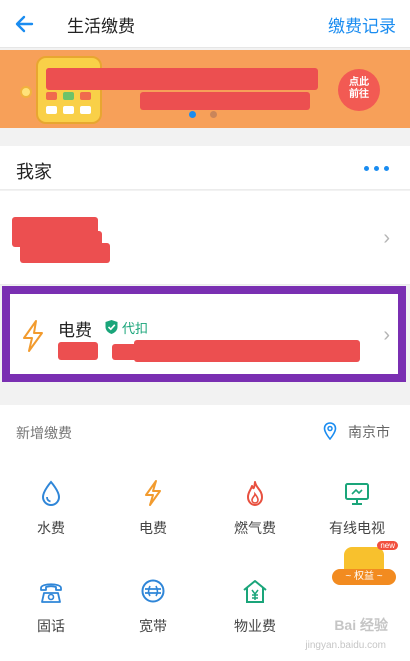  I want to click on rights-promo-label: ~ 权益 ~, so click(364, 577).